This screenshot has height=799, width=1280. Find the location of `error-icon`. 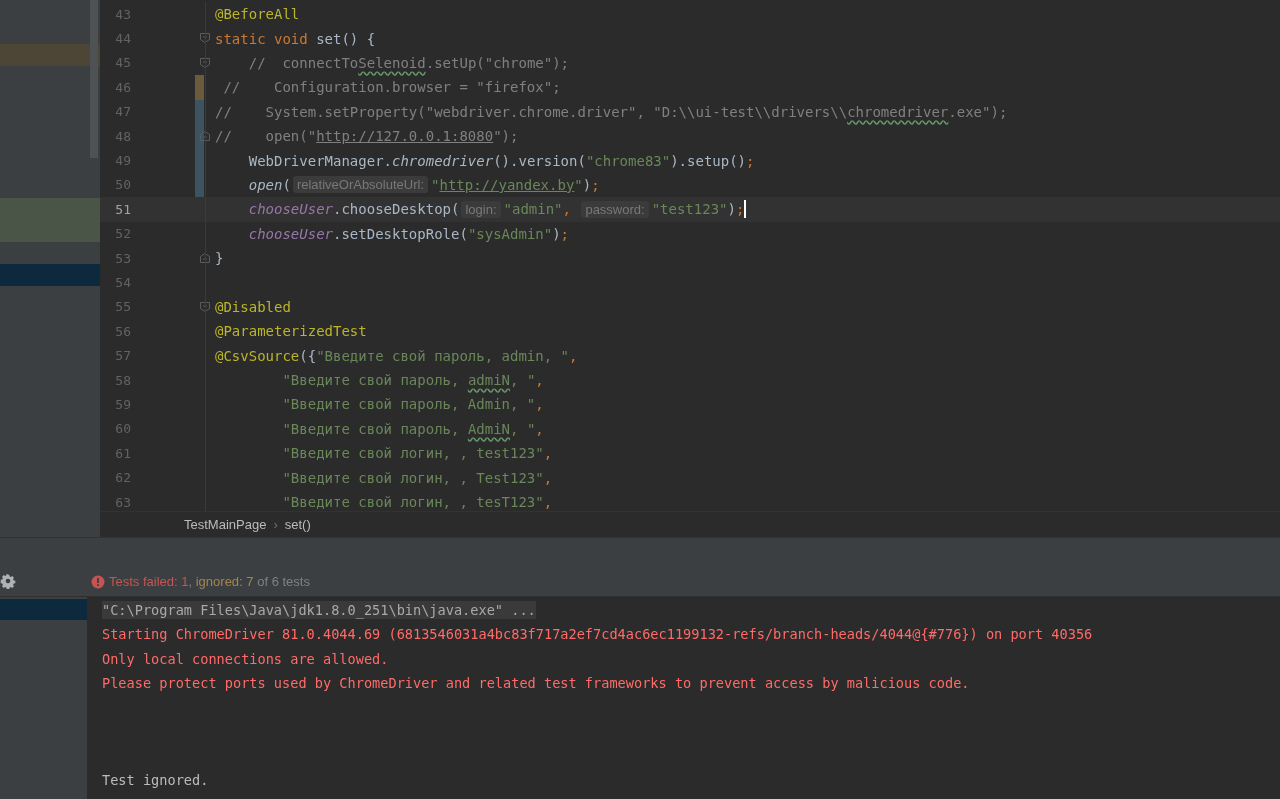

error-icon is located at coordinates (98, 581).